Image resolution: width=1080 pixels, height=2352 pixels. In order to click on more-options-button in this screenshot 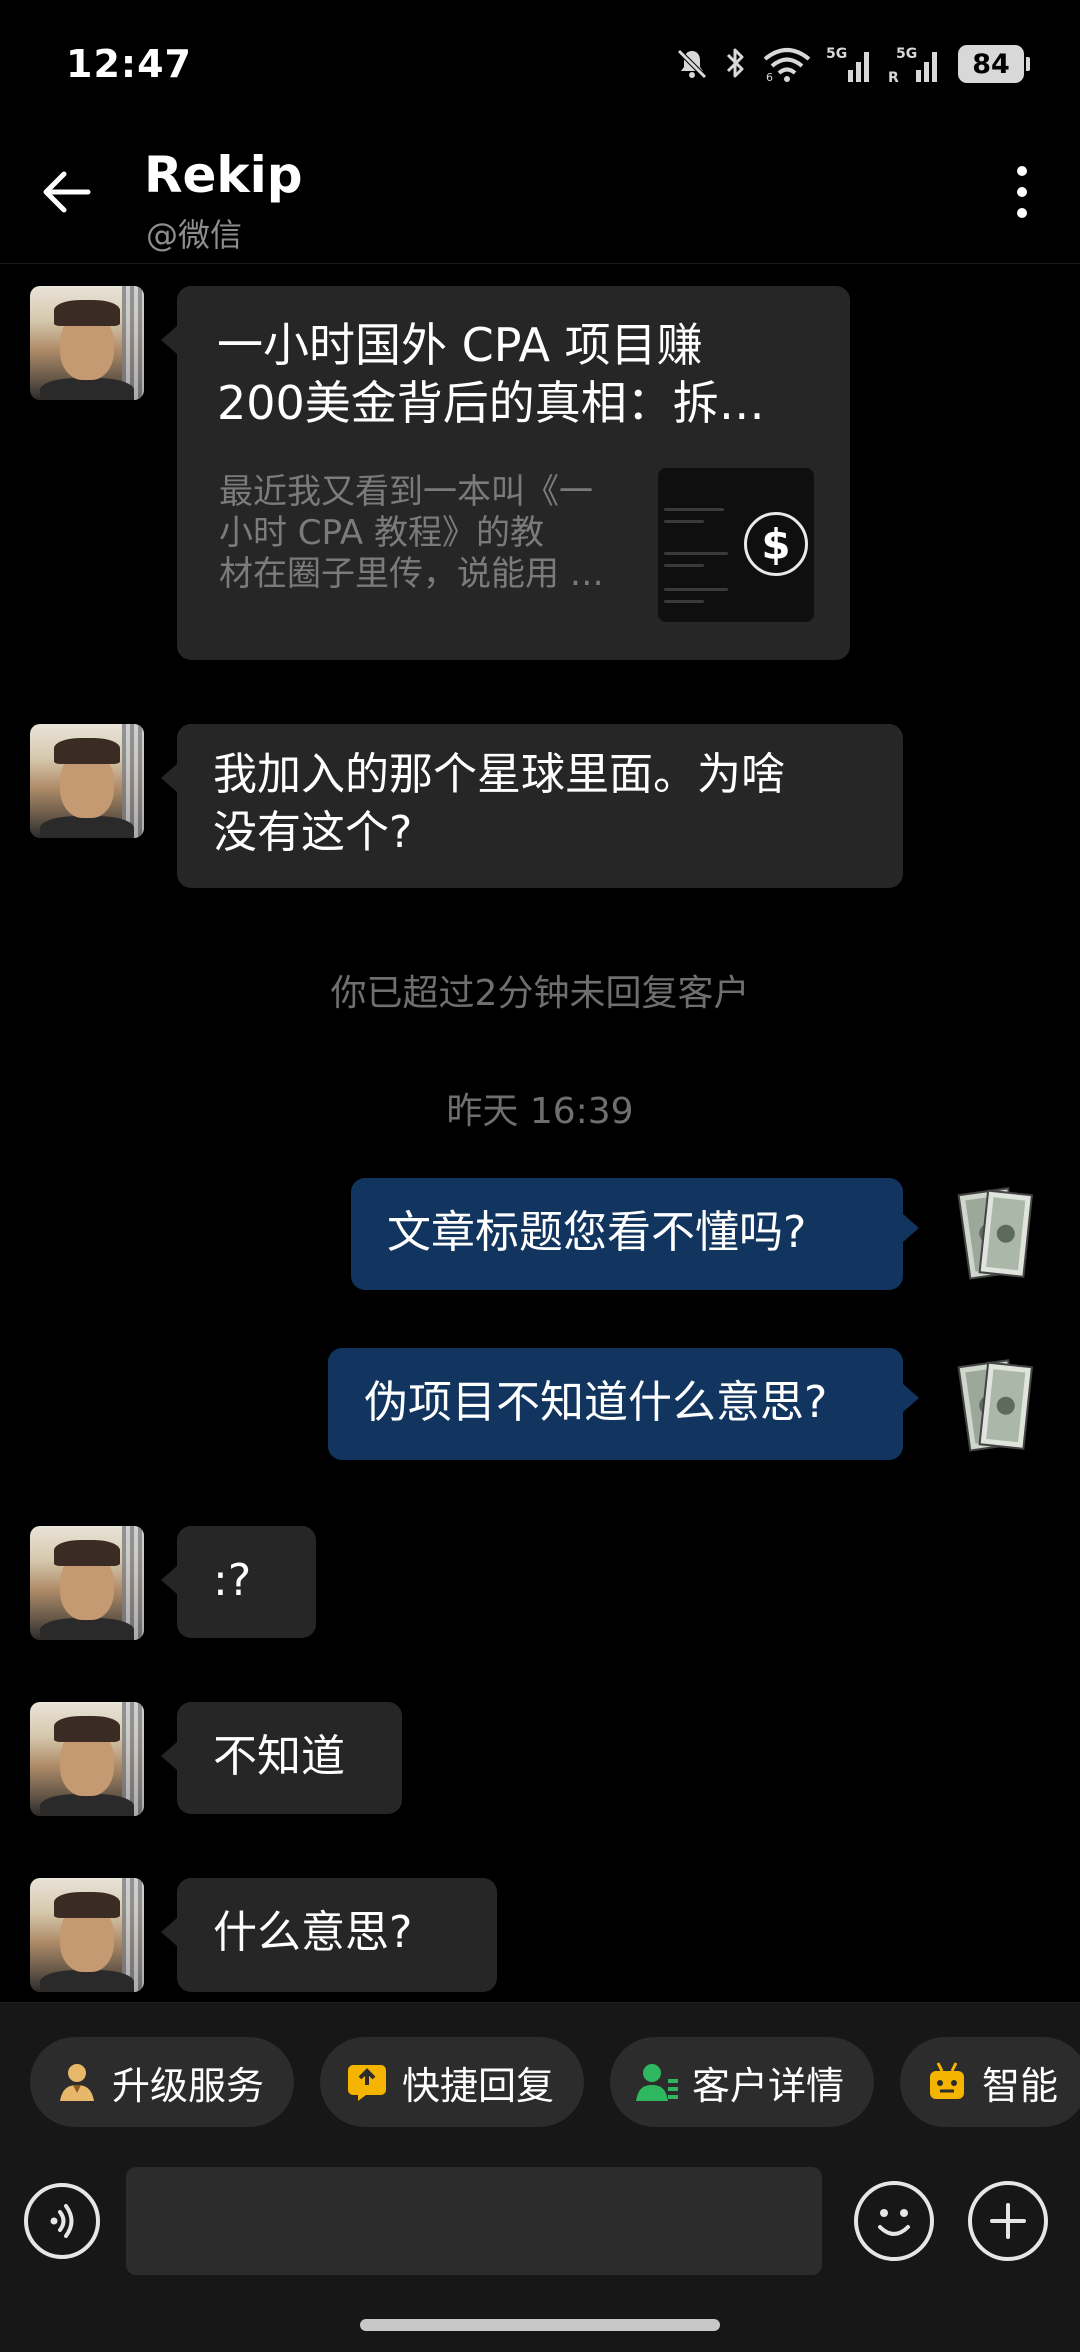, I will do `click(1022, 192)`.